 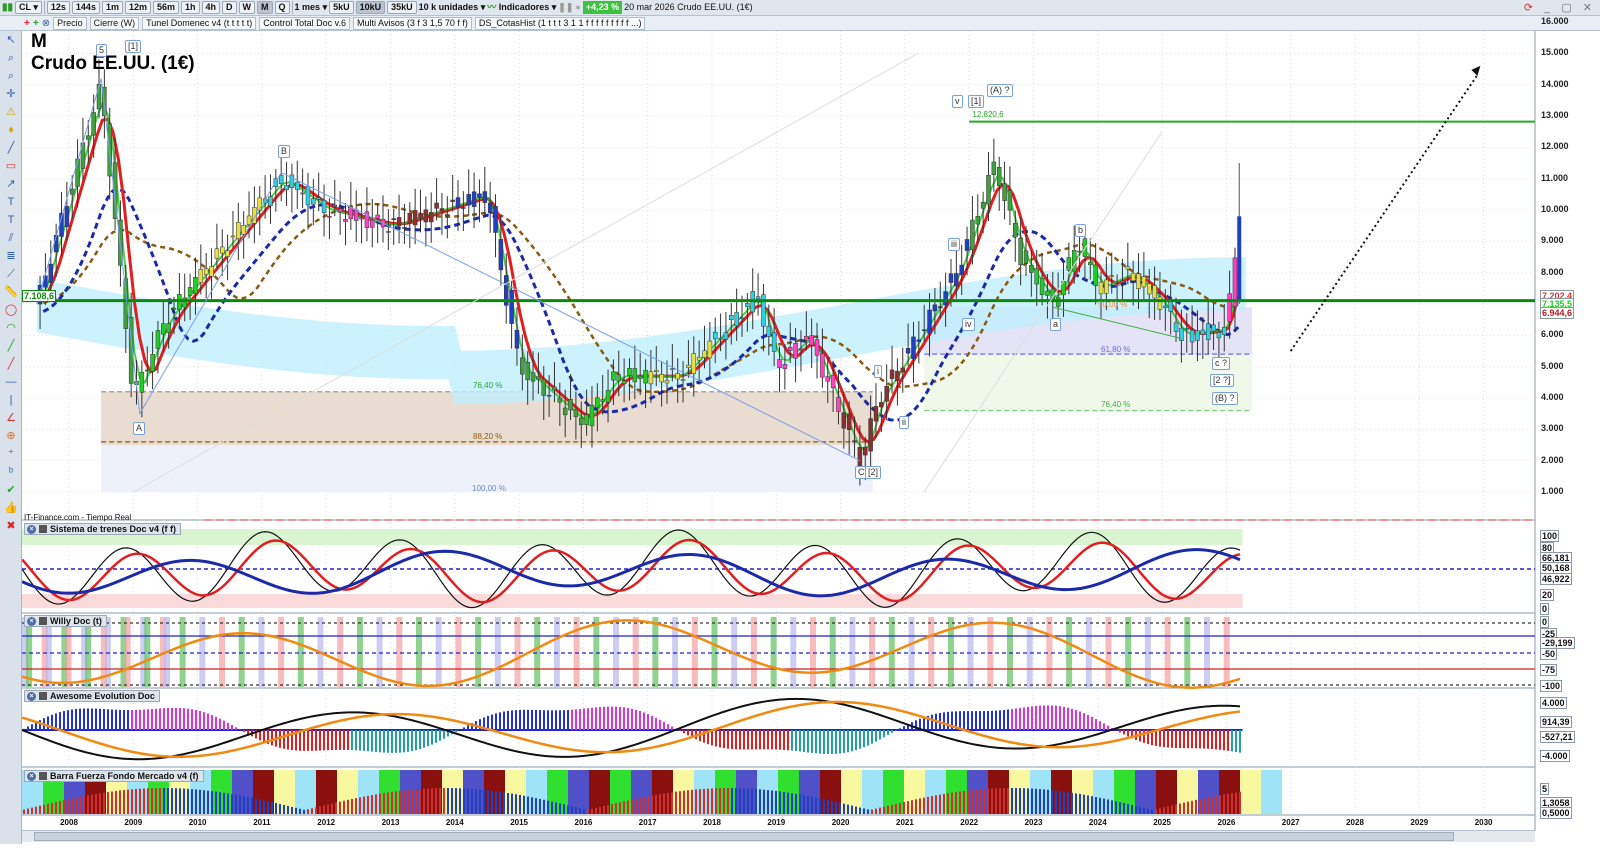 What do you see at coordinates (211, 7) in the screenshot?
I see `period-4h: 4h` at bounding box center [211, 7].